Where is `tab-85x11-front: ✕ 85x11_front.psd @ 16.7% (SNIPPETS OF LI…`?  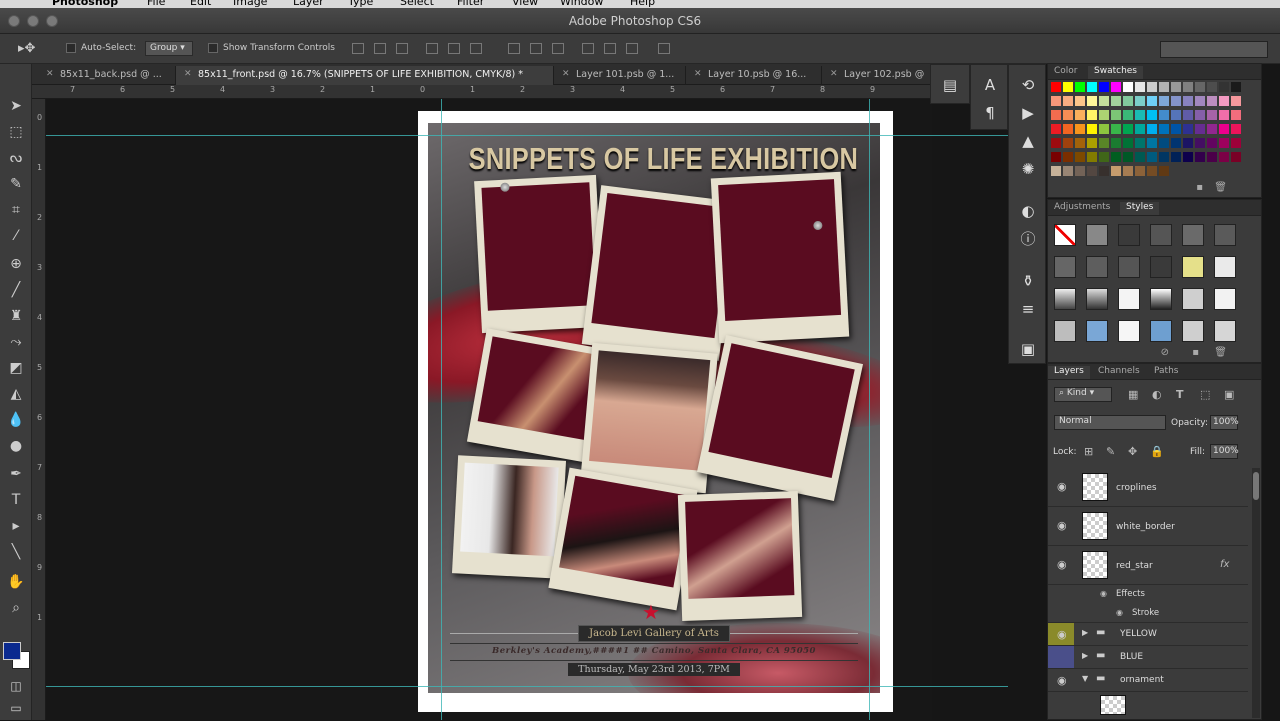 tab-85x11-front: ✕ 85x11_front.psd @ 16.7% (SNIPPETS OF LI… is located at coordinates (365, 75).